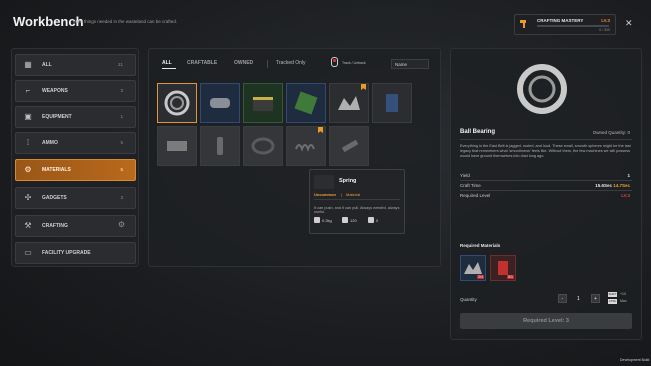 The width and height of the screenshot is (651, 366). I want to click on owned-quantity: Owned Quantity: 0, so click(611, 132).